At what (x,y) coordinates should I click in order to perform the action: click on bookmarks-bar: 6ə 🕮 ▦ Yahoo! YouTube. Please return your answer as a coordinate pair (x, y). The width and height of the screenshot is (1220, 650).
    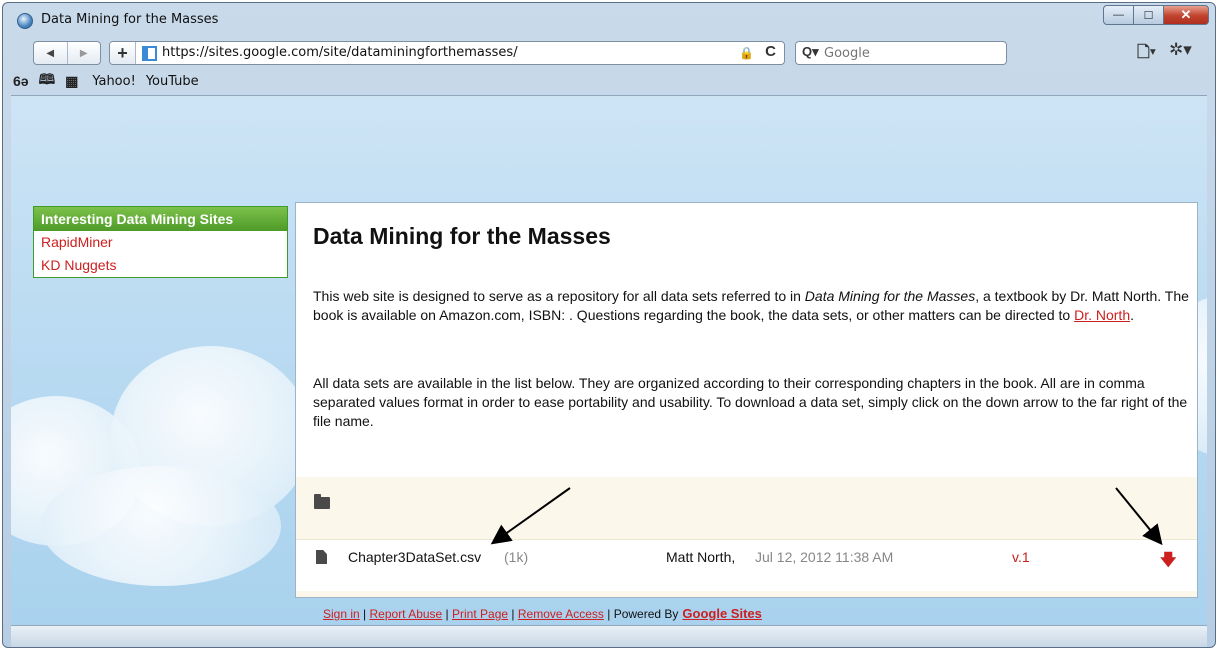
    Looking at the image, I should click on (105, 81).